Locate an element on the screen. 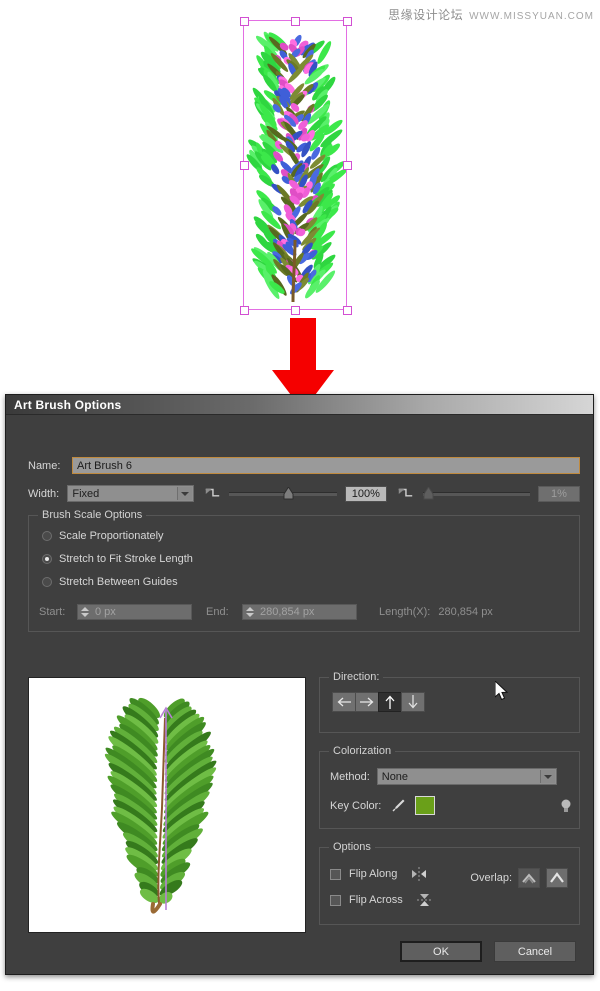 Image resolution: width=600 pixels, height=991 pixels. direction-left-button is located at coordinates (344, 702).